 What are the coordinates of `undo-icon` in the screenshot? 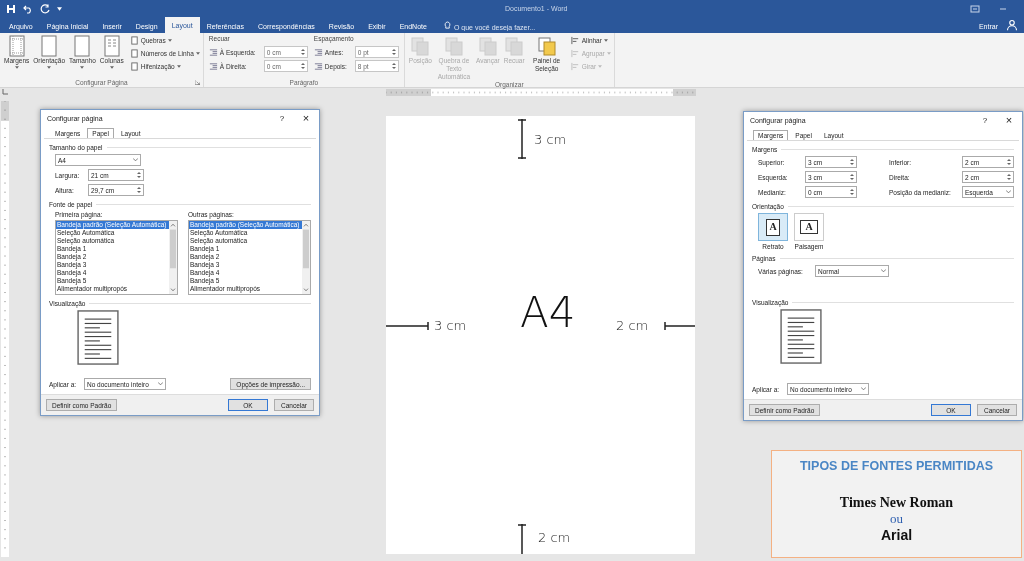 It's located at (28, 8).